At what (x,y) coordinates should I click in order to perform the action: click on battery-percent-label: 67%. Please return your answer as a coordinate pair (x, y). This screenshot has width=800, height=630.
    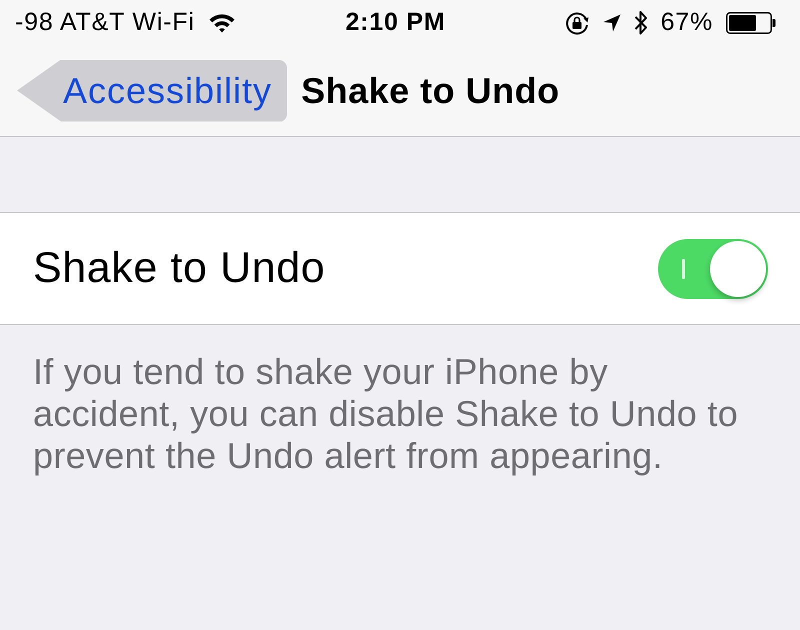
    Looking at the image, I should click on (686, 22).